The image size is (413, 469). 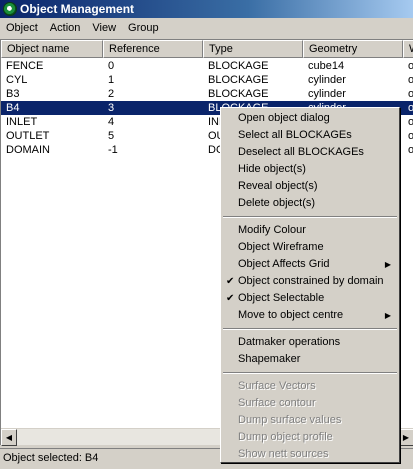 I want to click on cell-object-name: CYL, so click(x=17, y=80).